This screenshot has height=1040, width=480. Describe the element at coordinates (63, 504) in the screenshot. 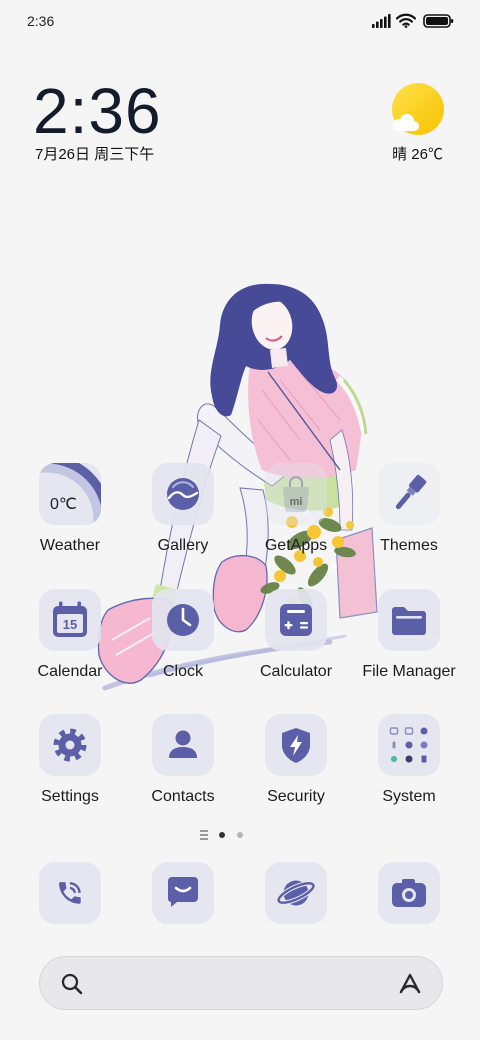

I see `weather-icon-temp: 0℃` at that location.